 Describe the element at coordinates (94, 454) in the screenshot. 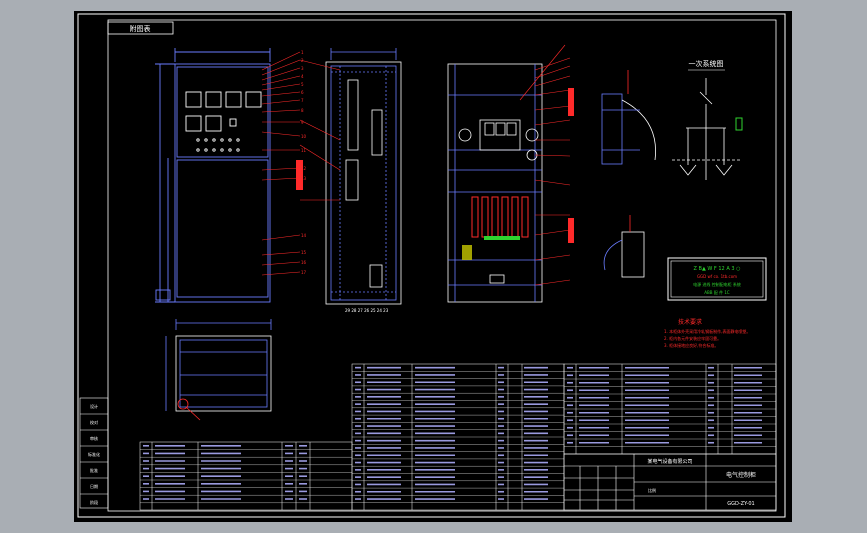

I see `svg-text: 标准化` at that location.